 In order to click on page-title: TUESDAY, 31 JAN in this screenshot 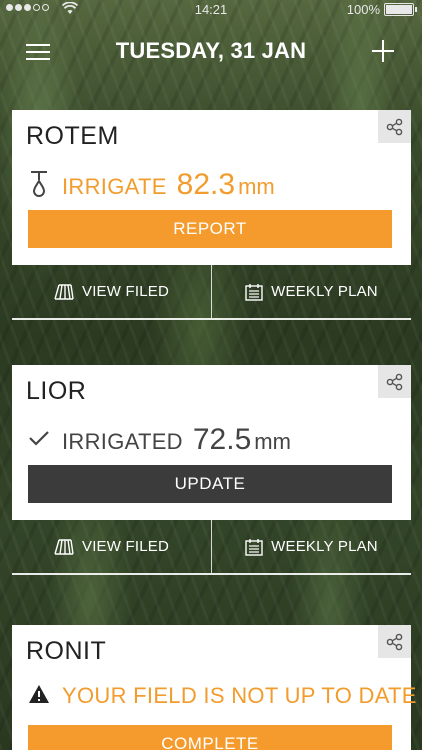, I will do `click(211, 50)`.